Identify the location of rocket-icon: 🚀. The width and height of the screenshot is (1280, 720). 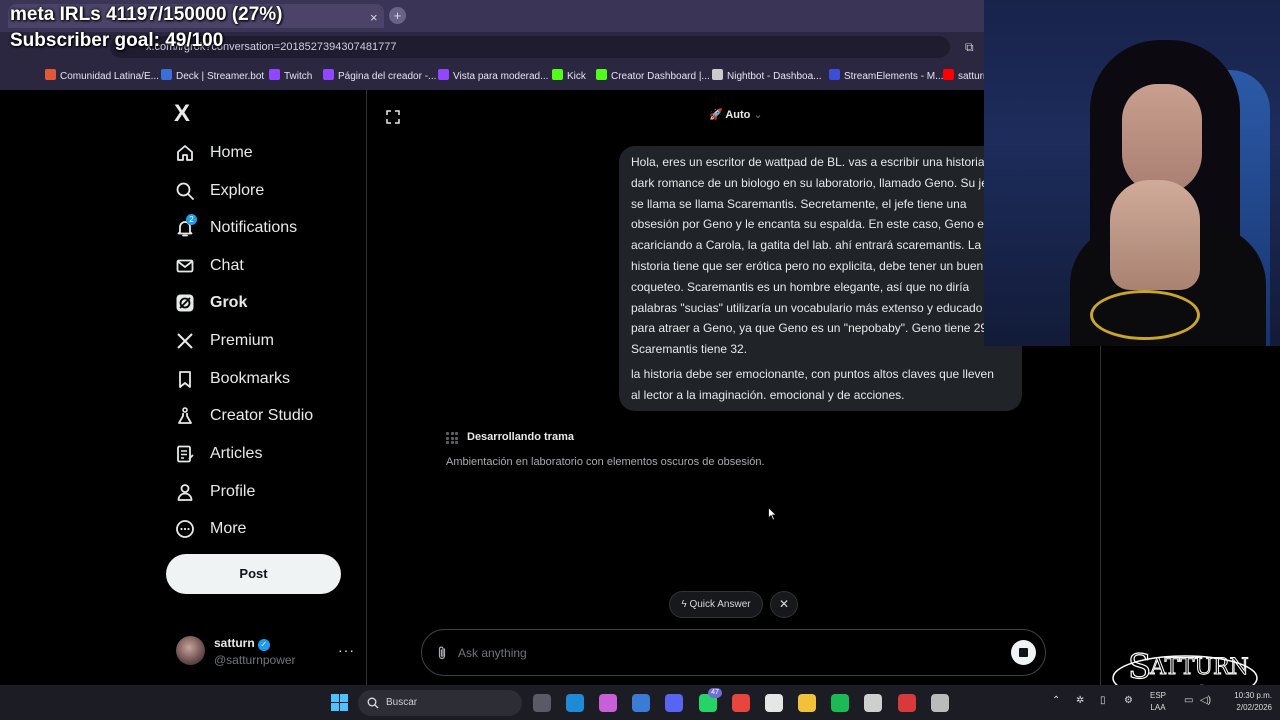
(717, 115).